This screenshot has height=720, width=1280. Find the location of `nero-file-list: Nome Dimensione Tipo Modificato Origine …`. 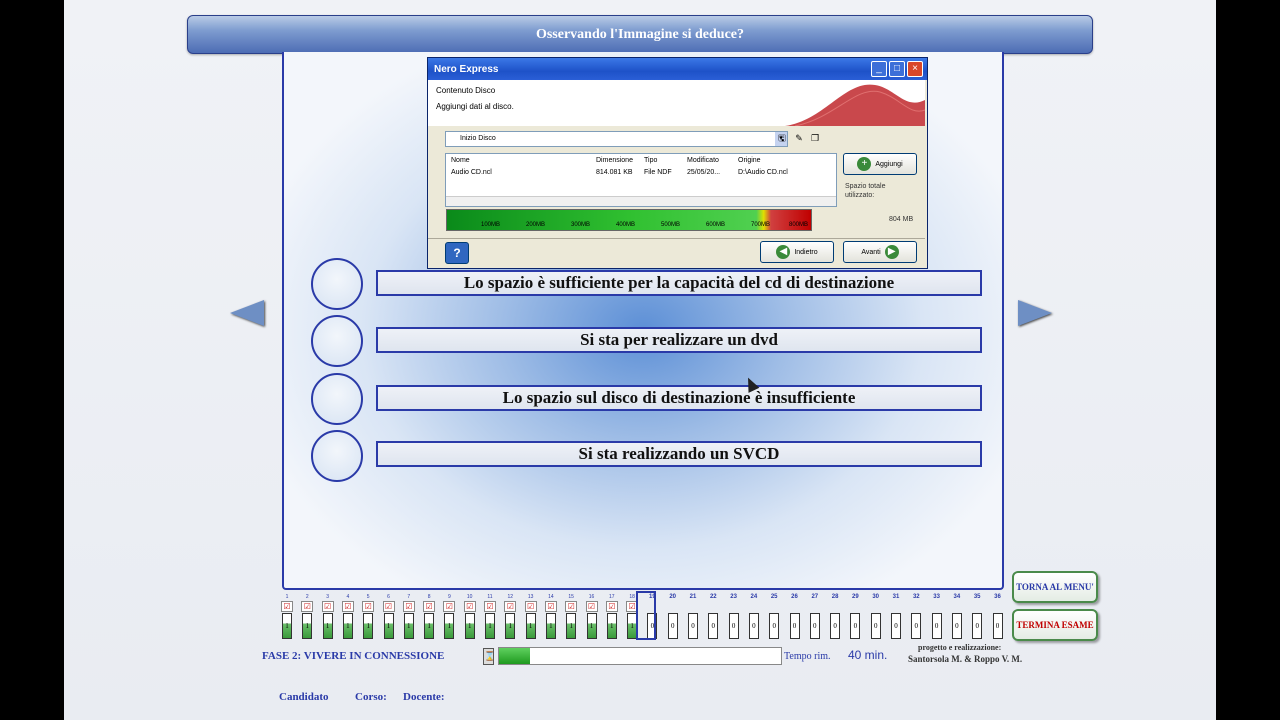

nero-file-list: Nome Dimensione Tipo Modificato Origine … is located at coordinates (641, 180).